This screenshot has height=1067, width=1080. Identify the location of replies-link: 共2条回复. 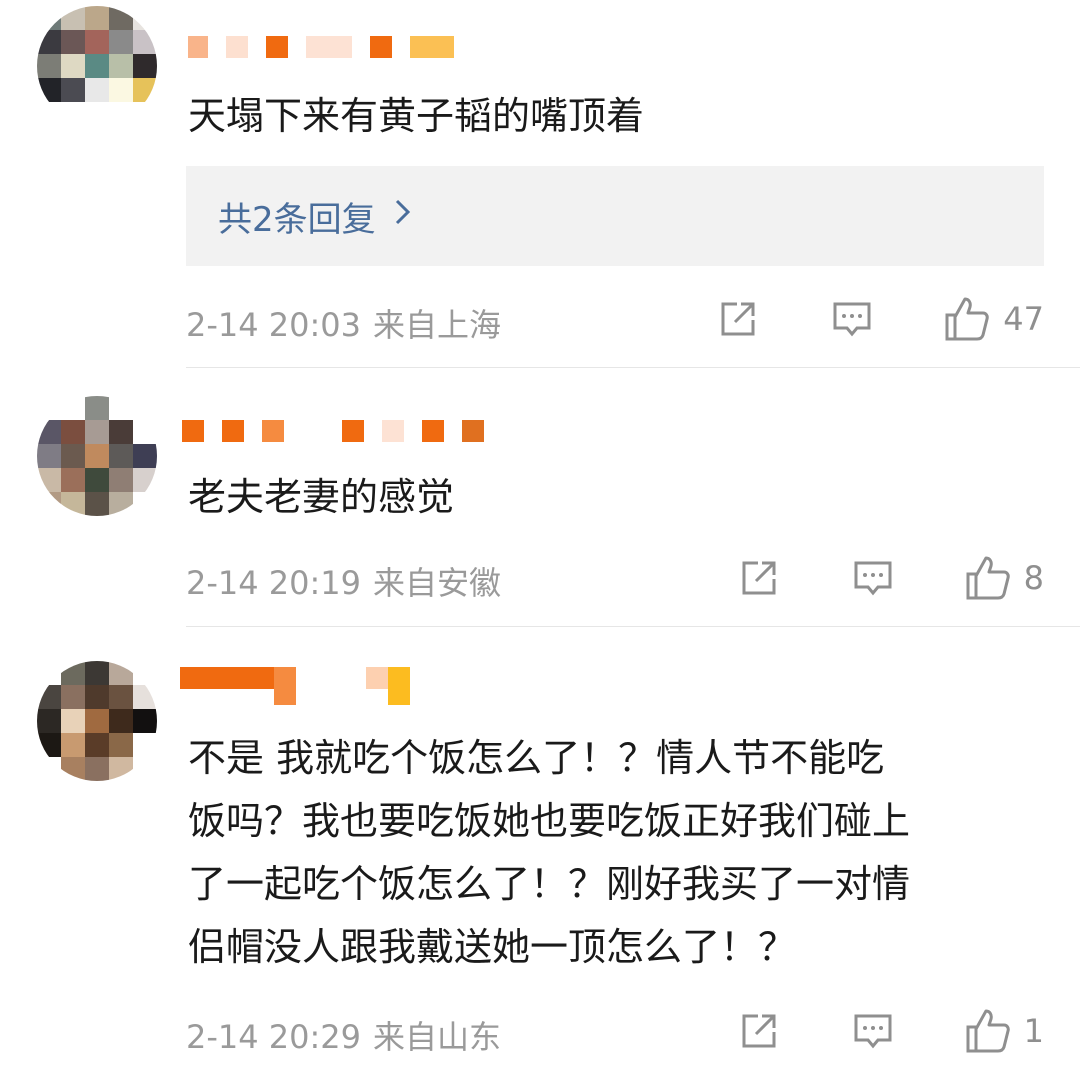
(615, 216).